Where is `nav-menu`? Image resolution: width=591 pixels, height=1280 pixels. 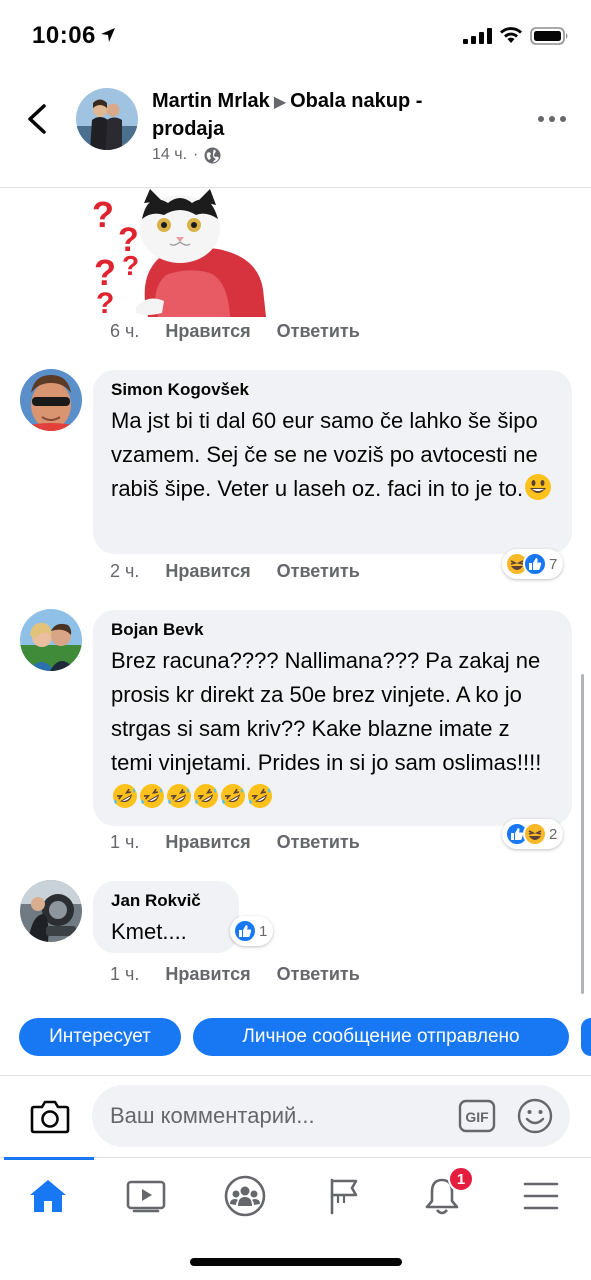
nav-menu is located at coordinates (541, 1196).